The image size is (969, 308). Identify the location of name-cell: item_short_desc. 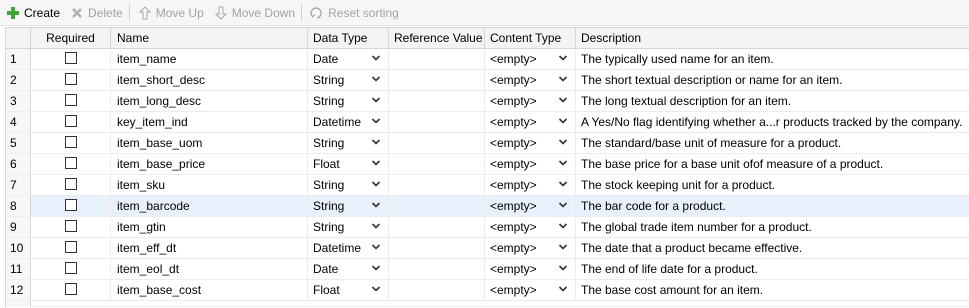
(209, 80).